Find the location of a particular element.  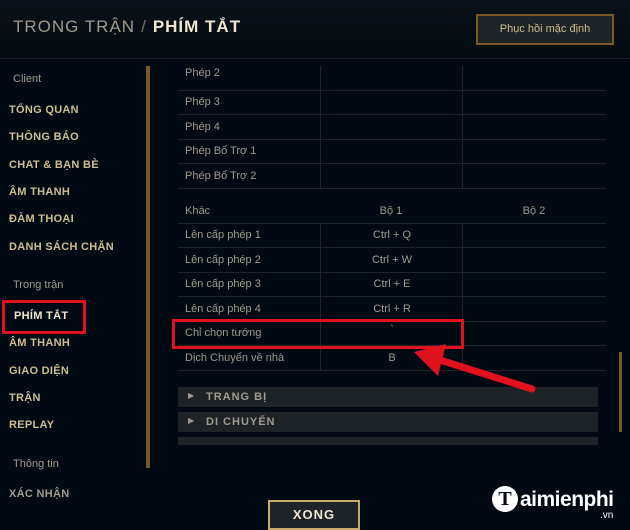

hotkey-bo1-cell: Ctrl + Q is located at coordinates (391, 235).